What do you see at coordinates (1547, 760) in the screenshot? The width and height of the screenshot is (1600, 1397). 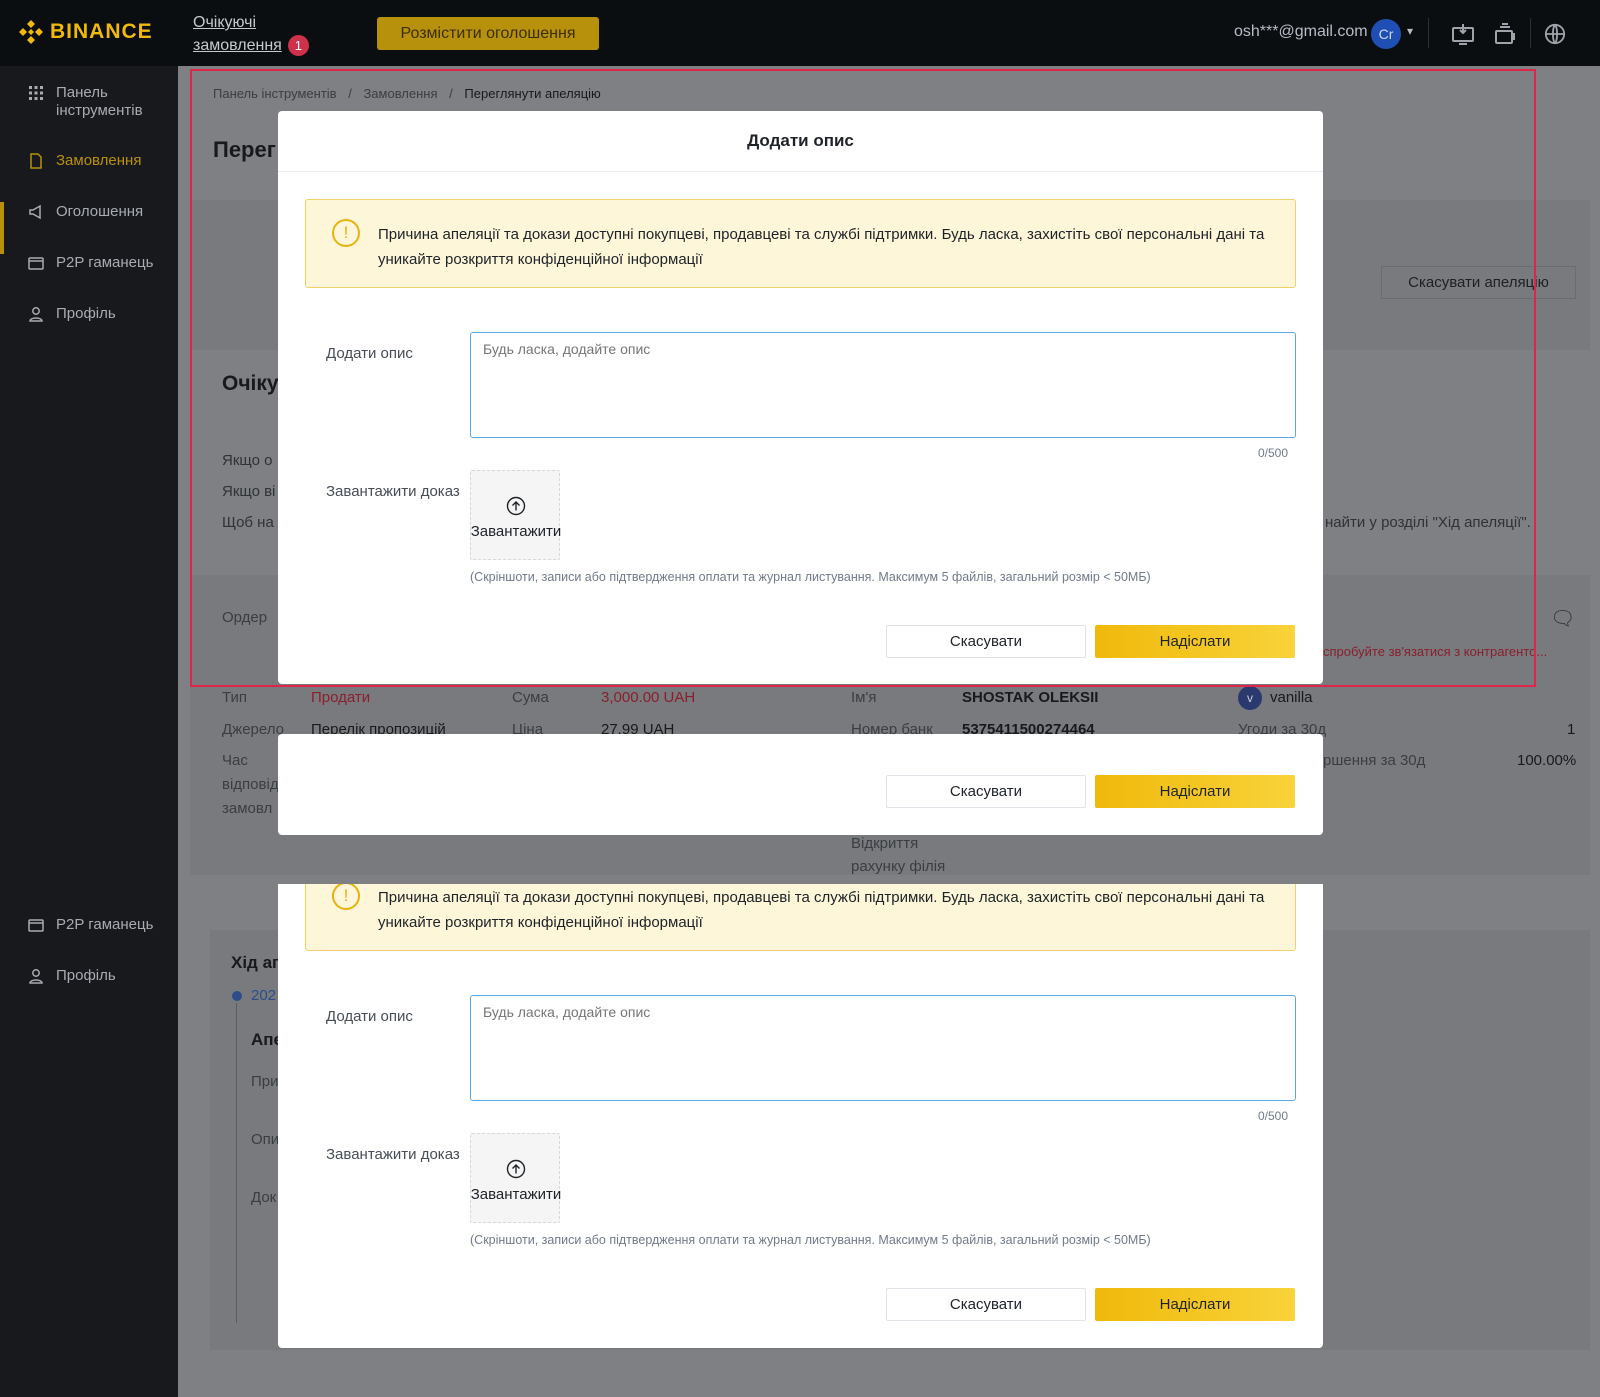 I see `completion-value: 100.00%` at bounding box center [1547, 760].